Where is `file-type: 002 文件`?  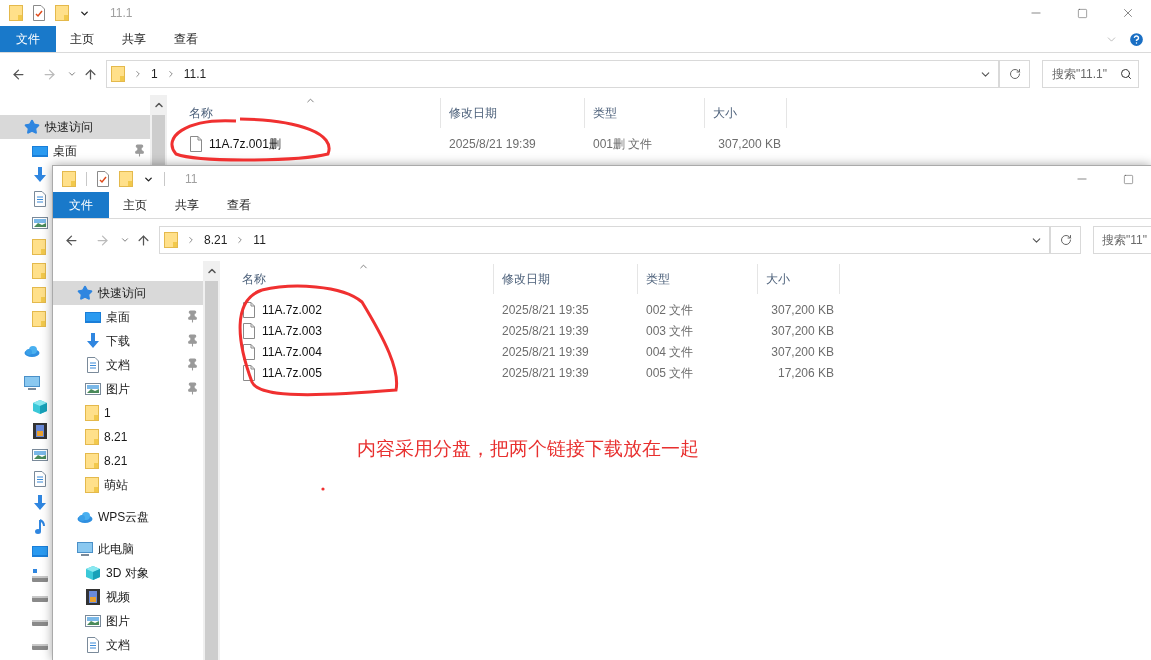 file-type: 002 文件 is located at coordinates (670, 310).